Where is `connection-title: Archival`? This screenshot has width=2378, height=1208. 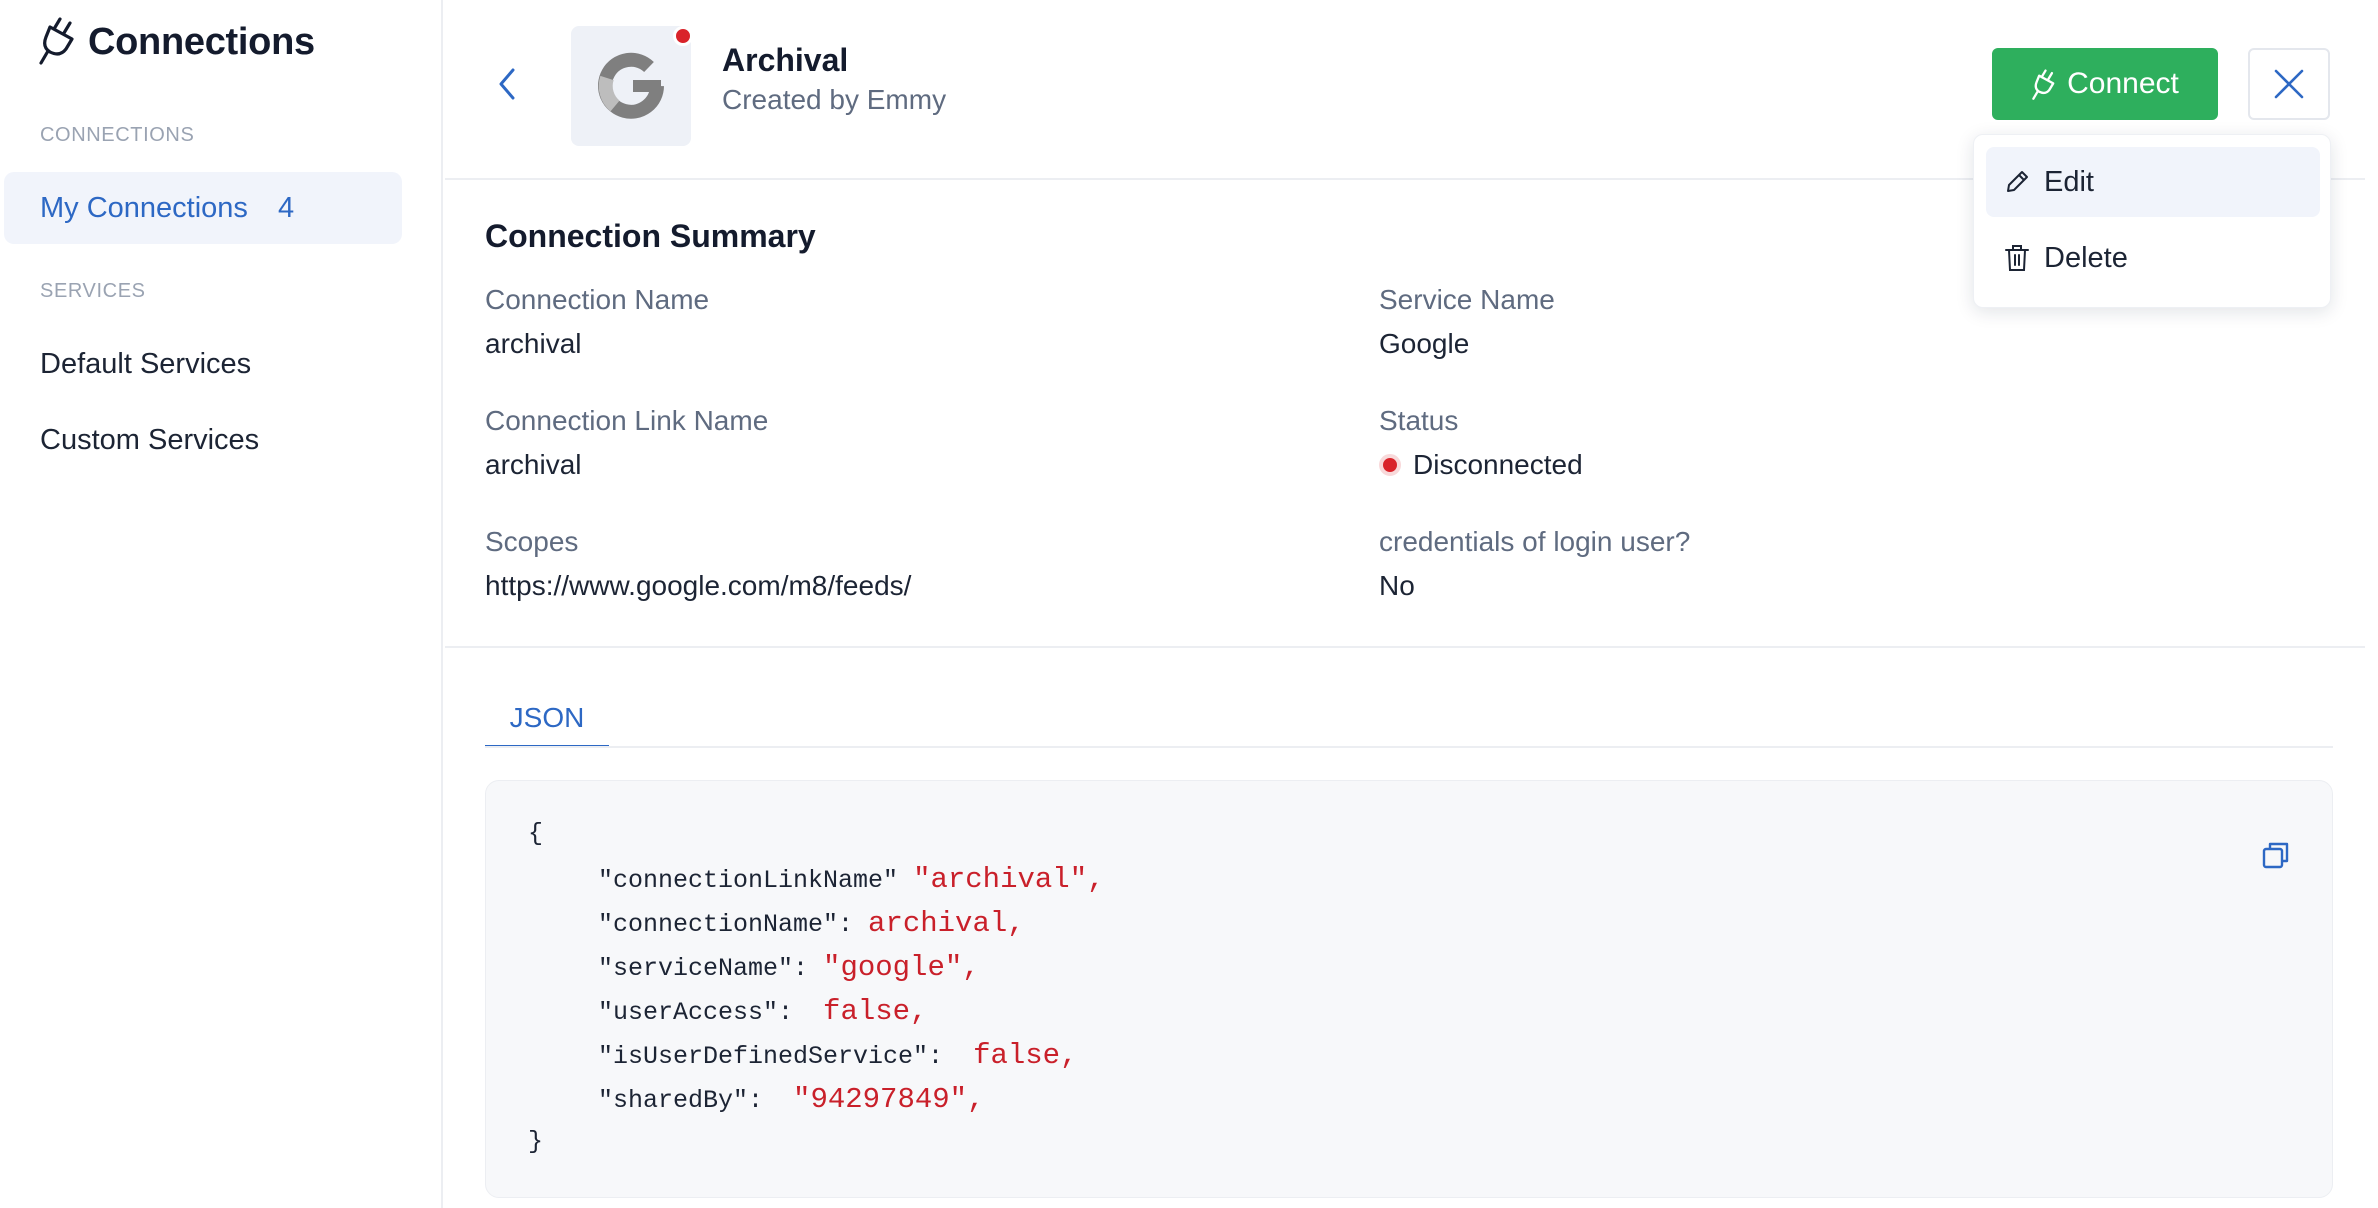 connection-title: Archival is located at coordinates (785, 60).